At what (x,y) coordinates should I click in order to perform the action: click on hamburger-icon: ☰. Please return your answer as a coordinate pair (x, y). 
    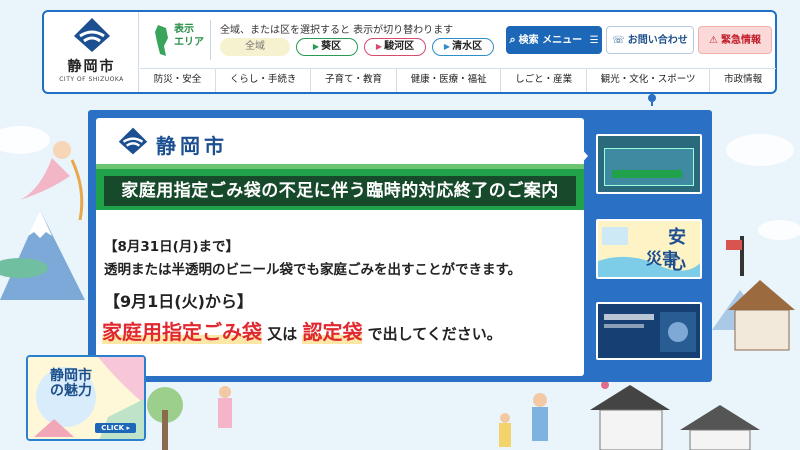
    Looking at the image, I should click on (594, 40).